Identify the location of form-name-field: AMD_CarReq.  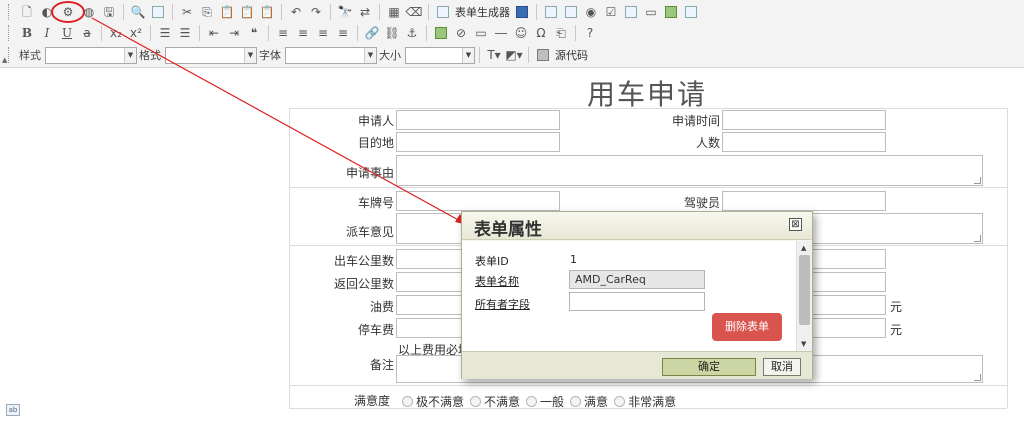
(637, 279).